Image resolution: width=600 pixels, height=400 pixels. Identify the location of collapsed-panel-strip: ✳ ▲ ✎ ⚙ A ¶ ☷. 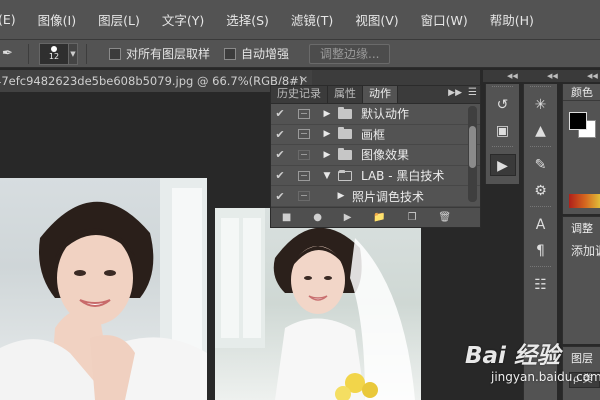
(540, 242).